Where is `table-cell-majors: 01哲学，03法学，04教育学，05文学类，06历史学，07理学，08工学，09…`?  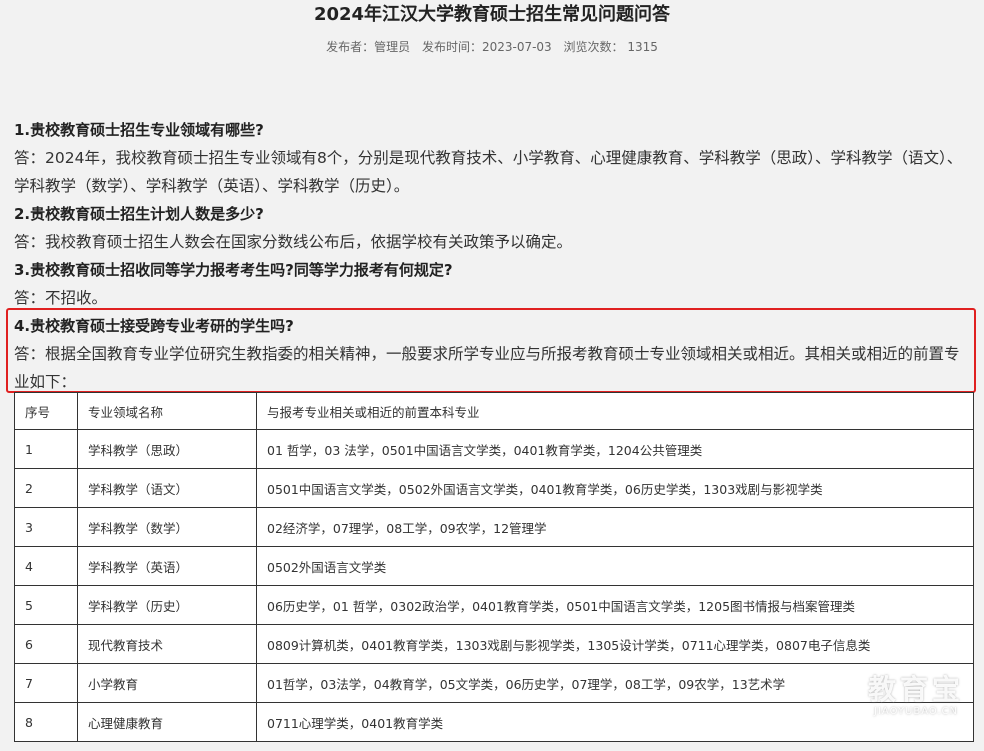
table-cell-majors: 01哲学，03法学，04教育学，05文学类，06历史学，07理学，08工学，09… is located at coordinates (615, 683).